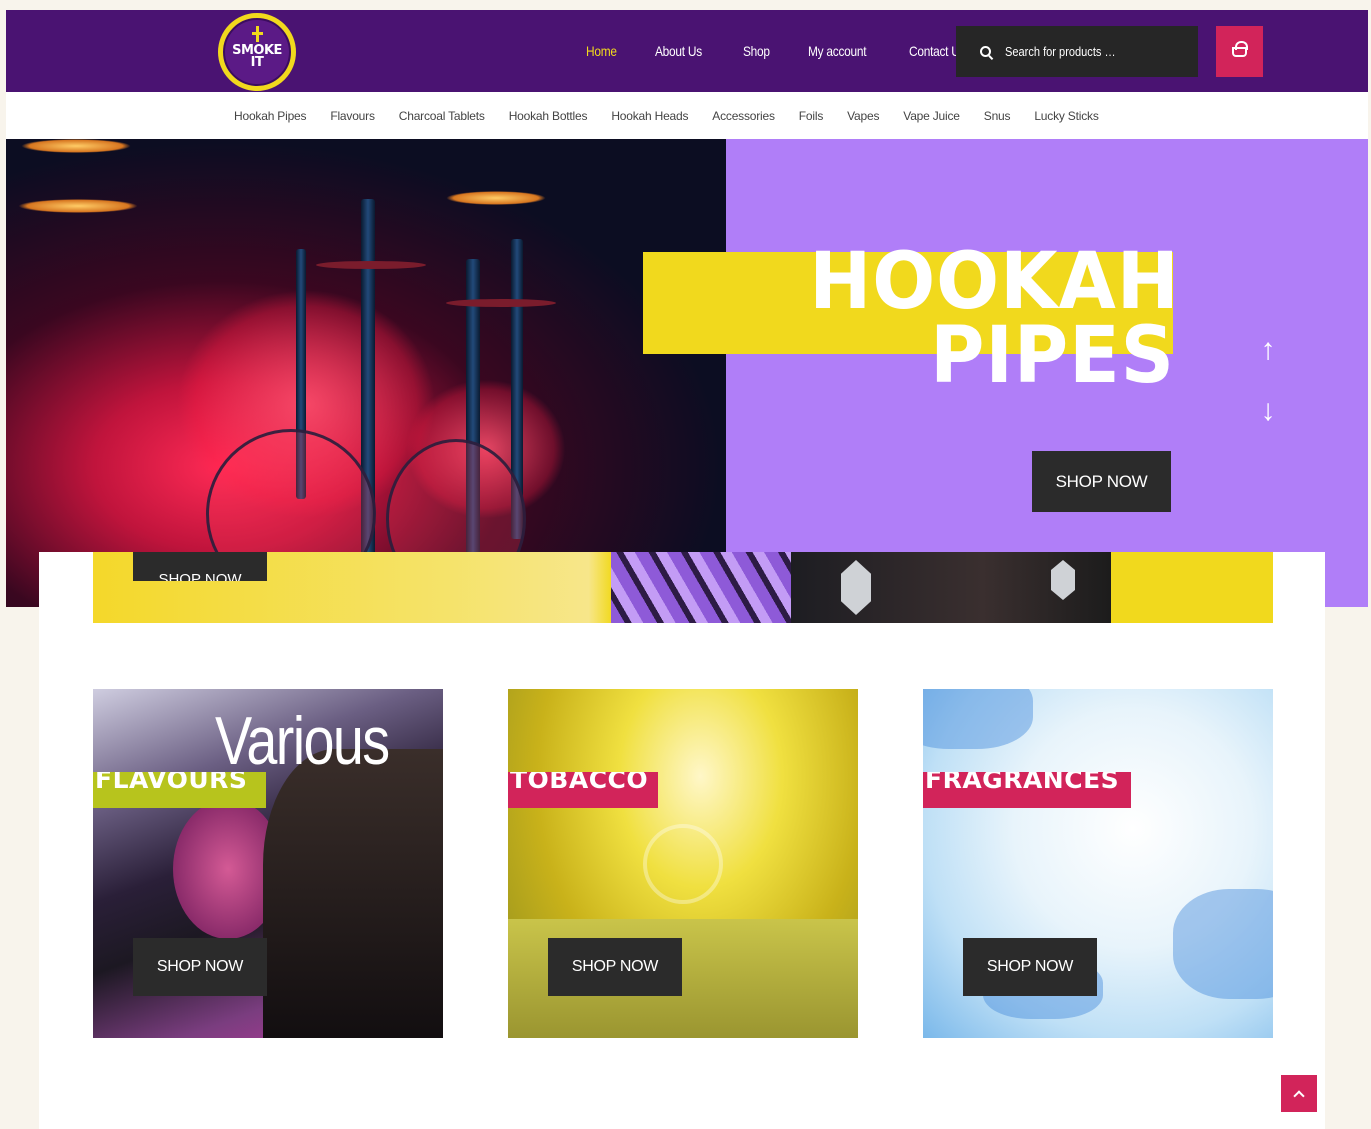 This screenshot has height=1129, width=1371. I want to click on cart-button, so click(1239, 51).